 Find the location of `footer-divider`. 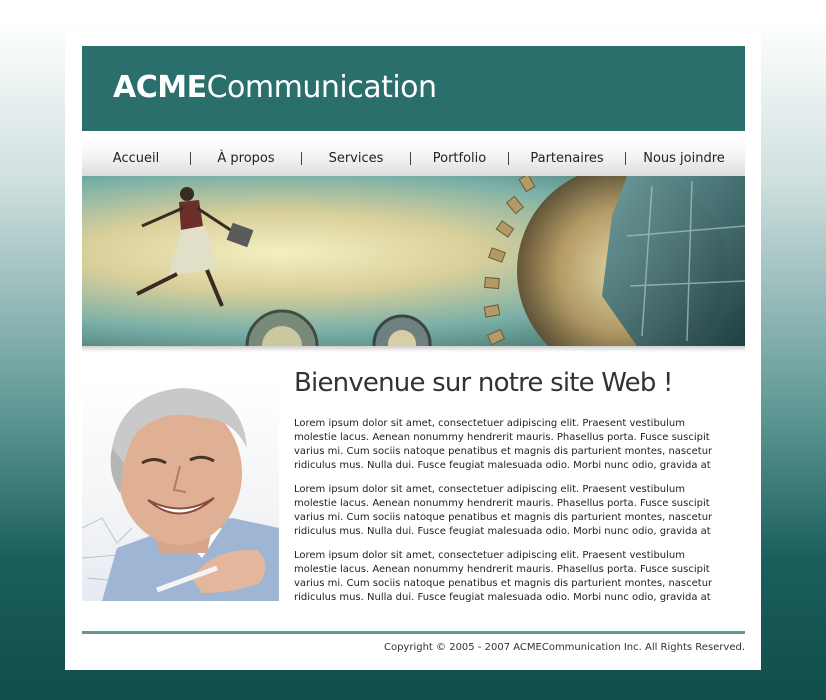

footer-divider is located at coordinates (413, 632).